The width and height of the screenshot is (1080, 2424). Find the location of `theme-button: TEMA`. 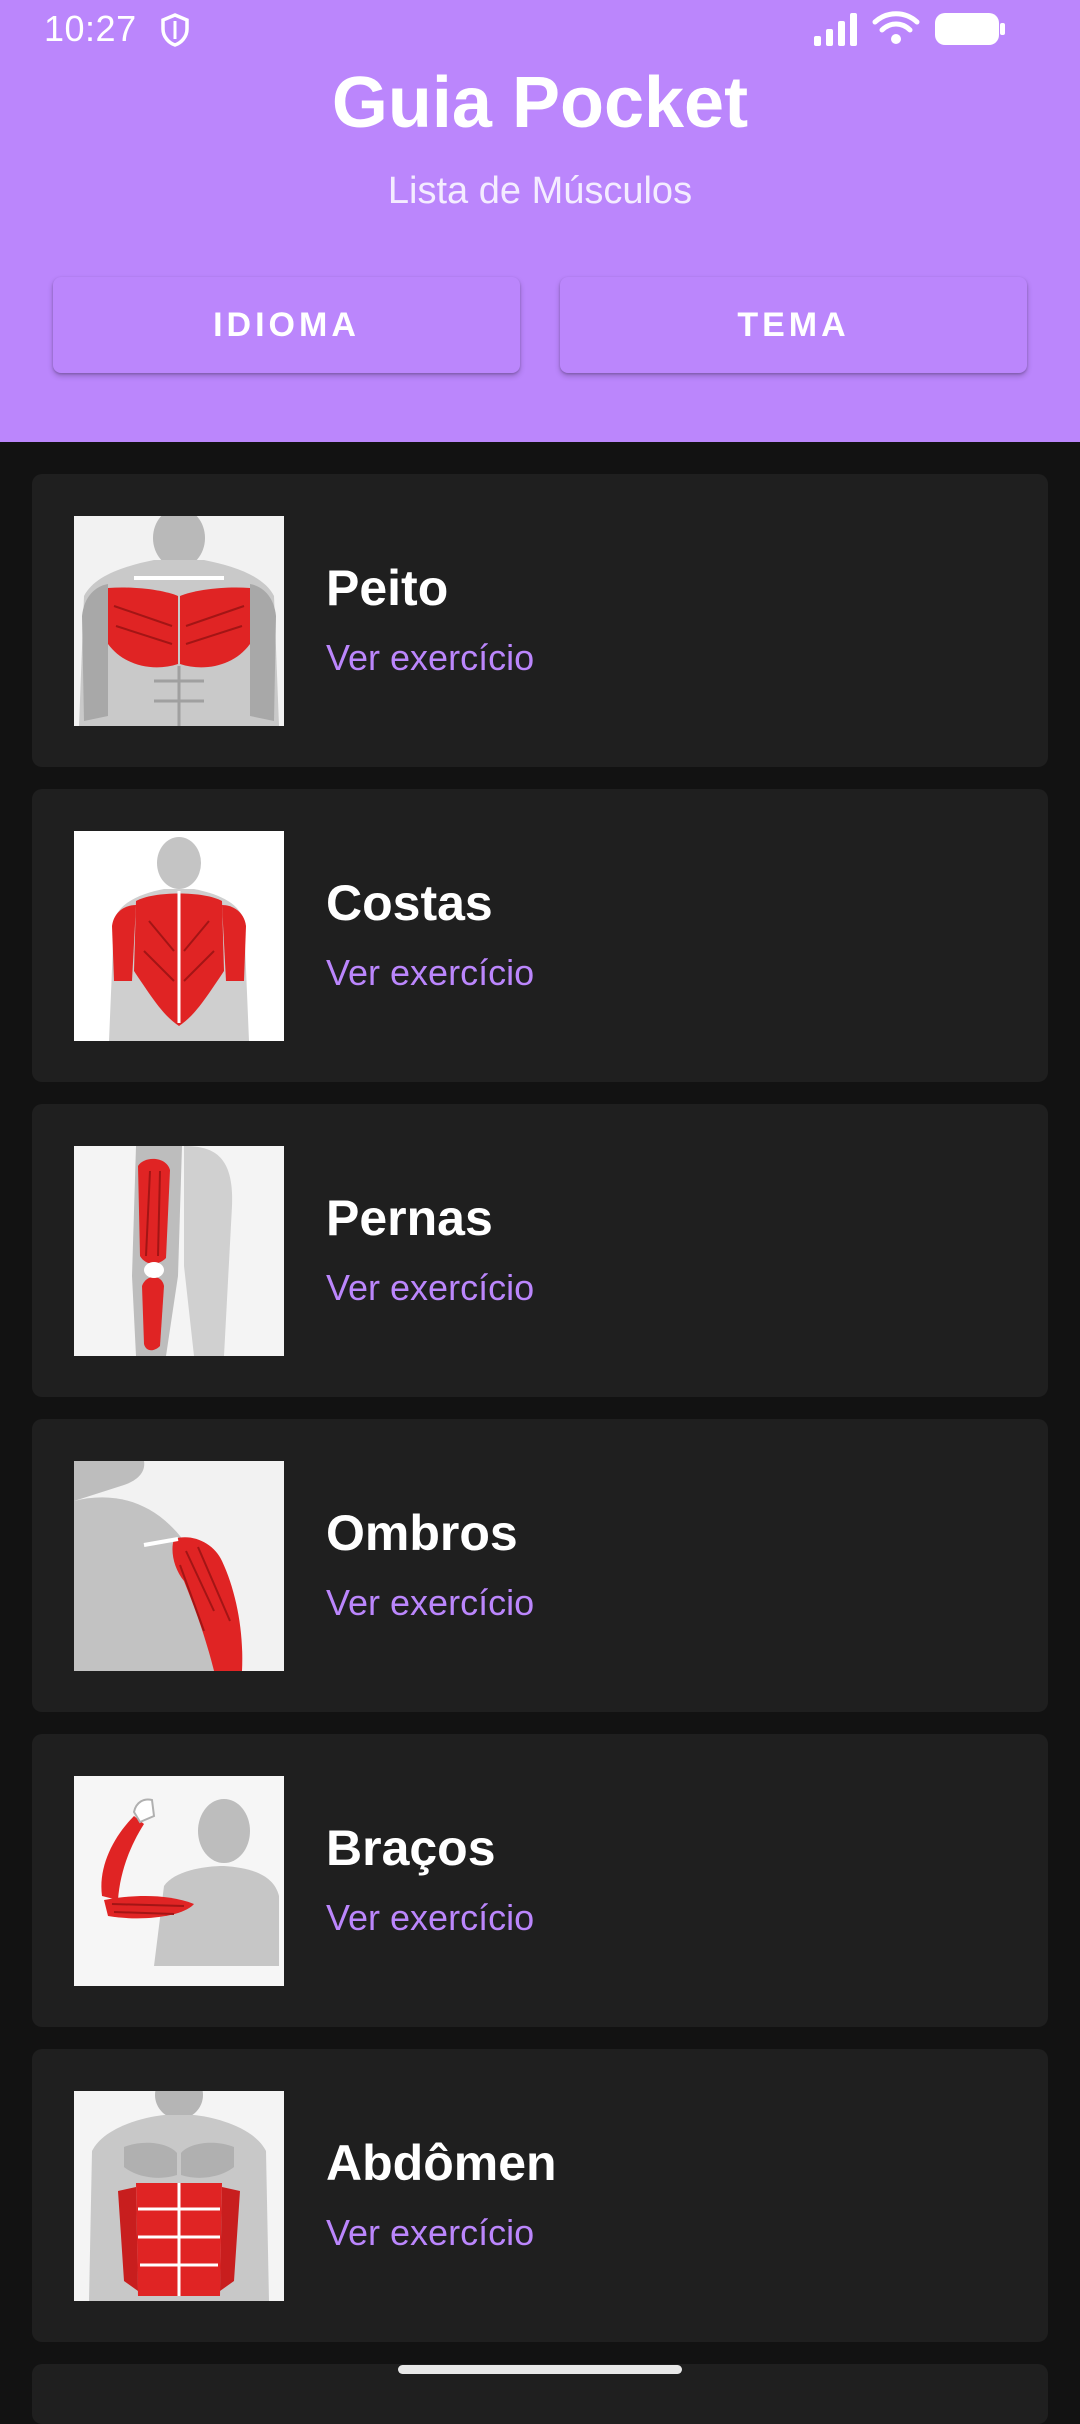

theme-button: TEMA is located at coordinates (793, 325).